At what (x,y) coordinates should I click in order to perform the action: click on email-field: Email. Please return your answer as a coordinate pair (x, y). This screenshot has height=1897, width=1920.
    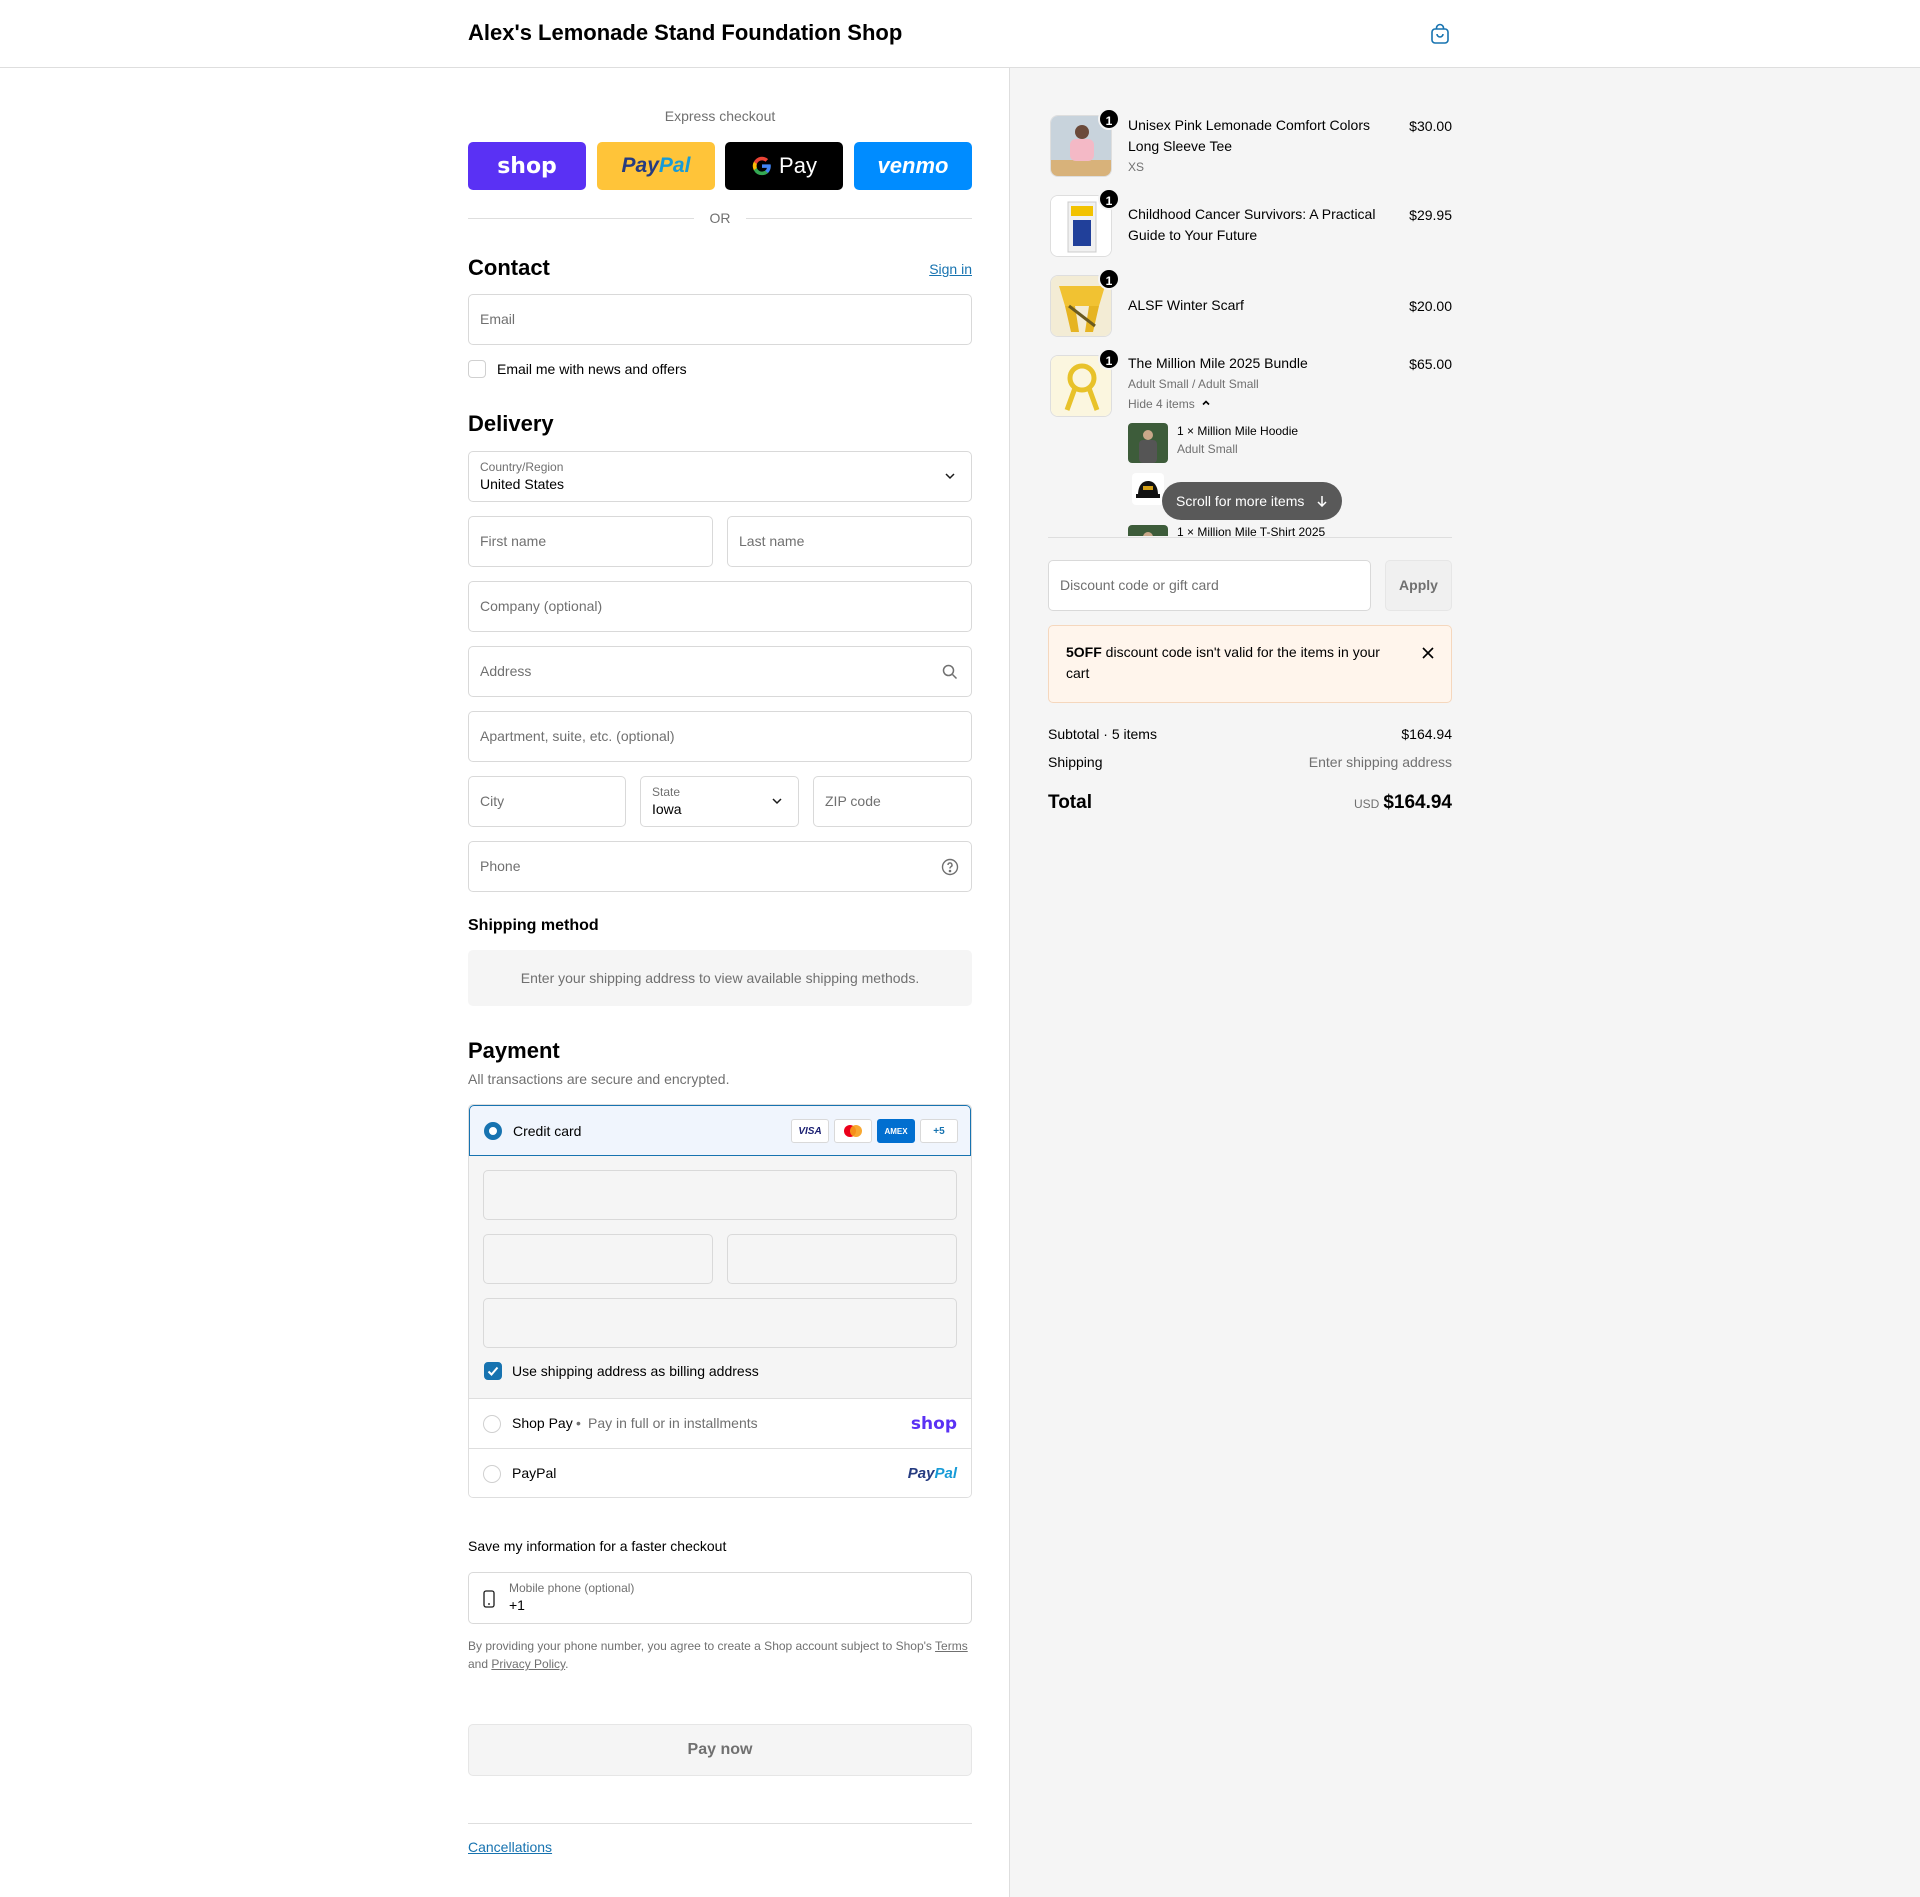
    Looking at the image, I should click on (720, 319).